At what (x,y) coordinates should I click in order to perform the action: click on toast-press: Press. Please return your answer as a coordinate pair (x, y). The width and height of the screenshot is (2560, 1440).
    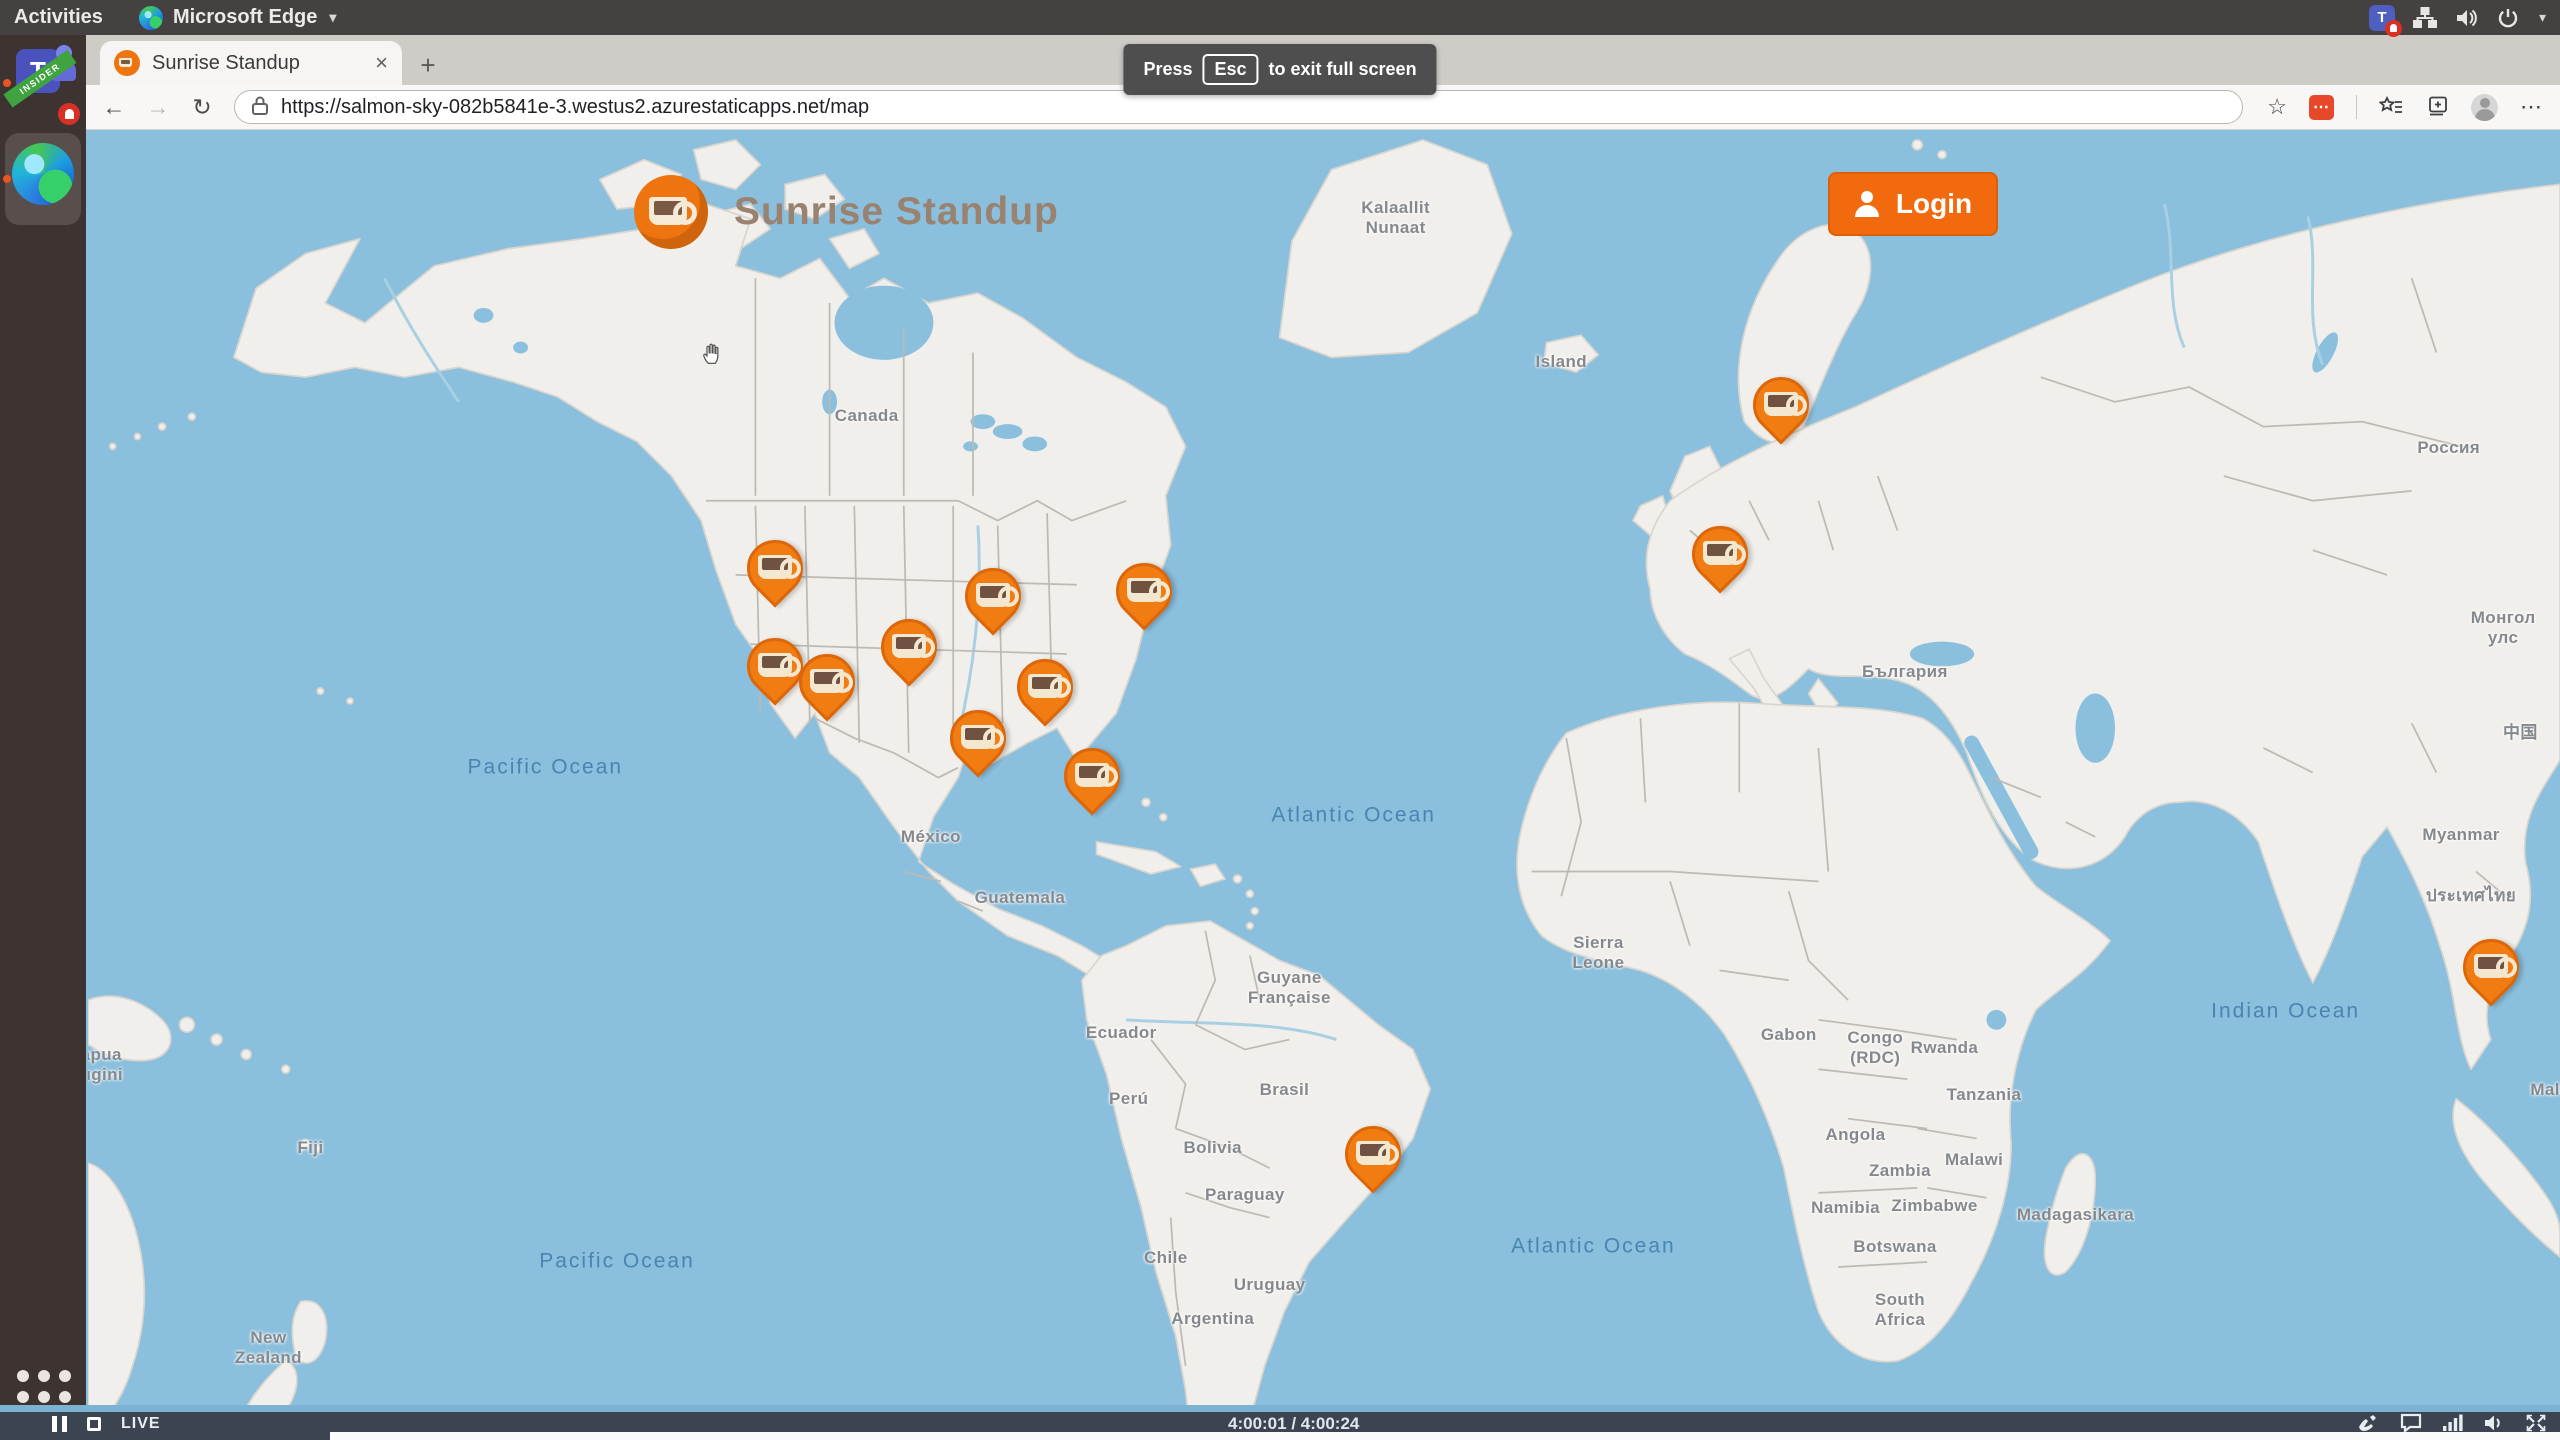
    Looking at the image, I should click on (1168, 69).